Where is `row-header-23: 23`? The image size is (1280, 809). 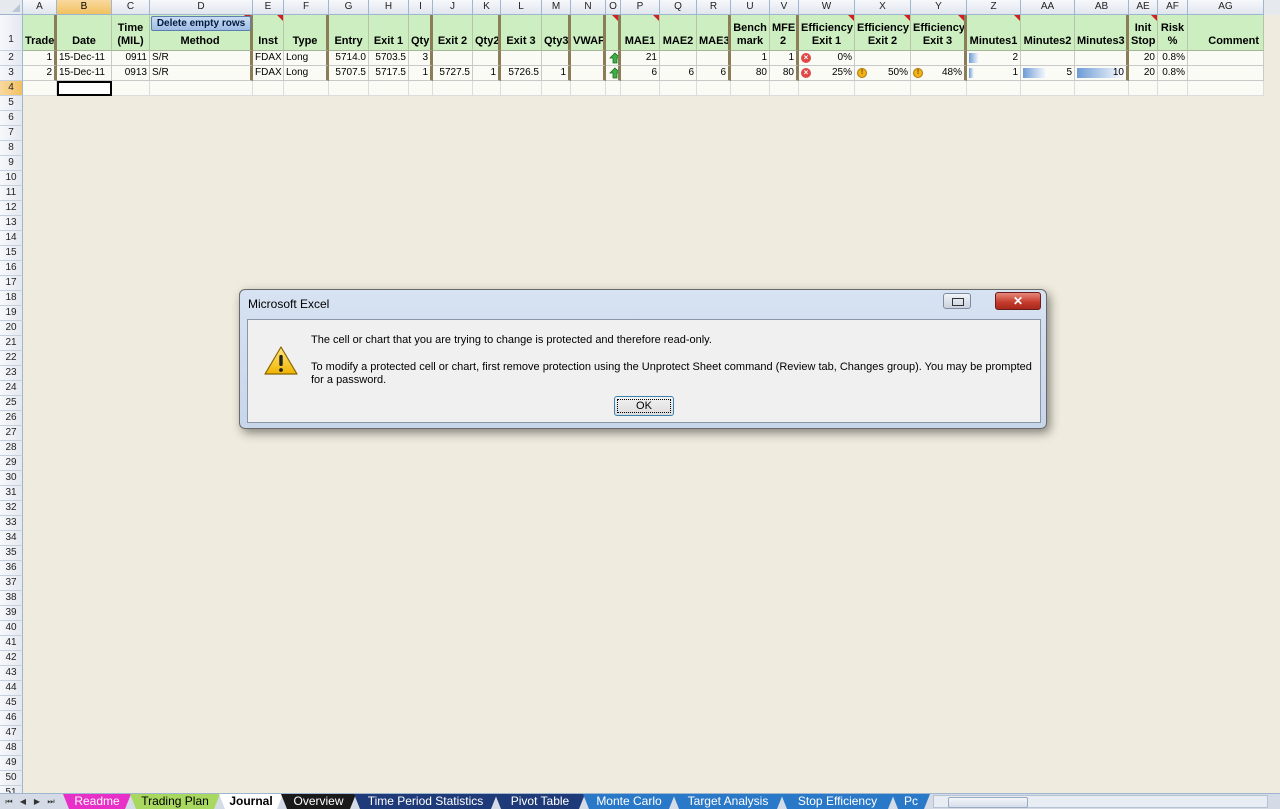
row-header-23: 23 is located at coordinates (11, 373).